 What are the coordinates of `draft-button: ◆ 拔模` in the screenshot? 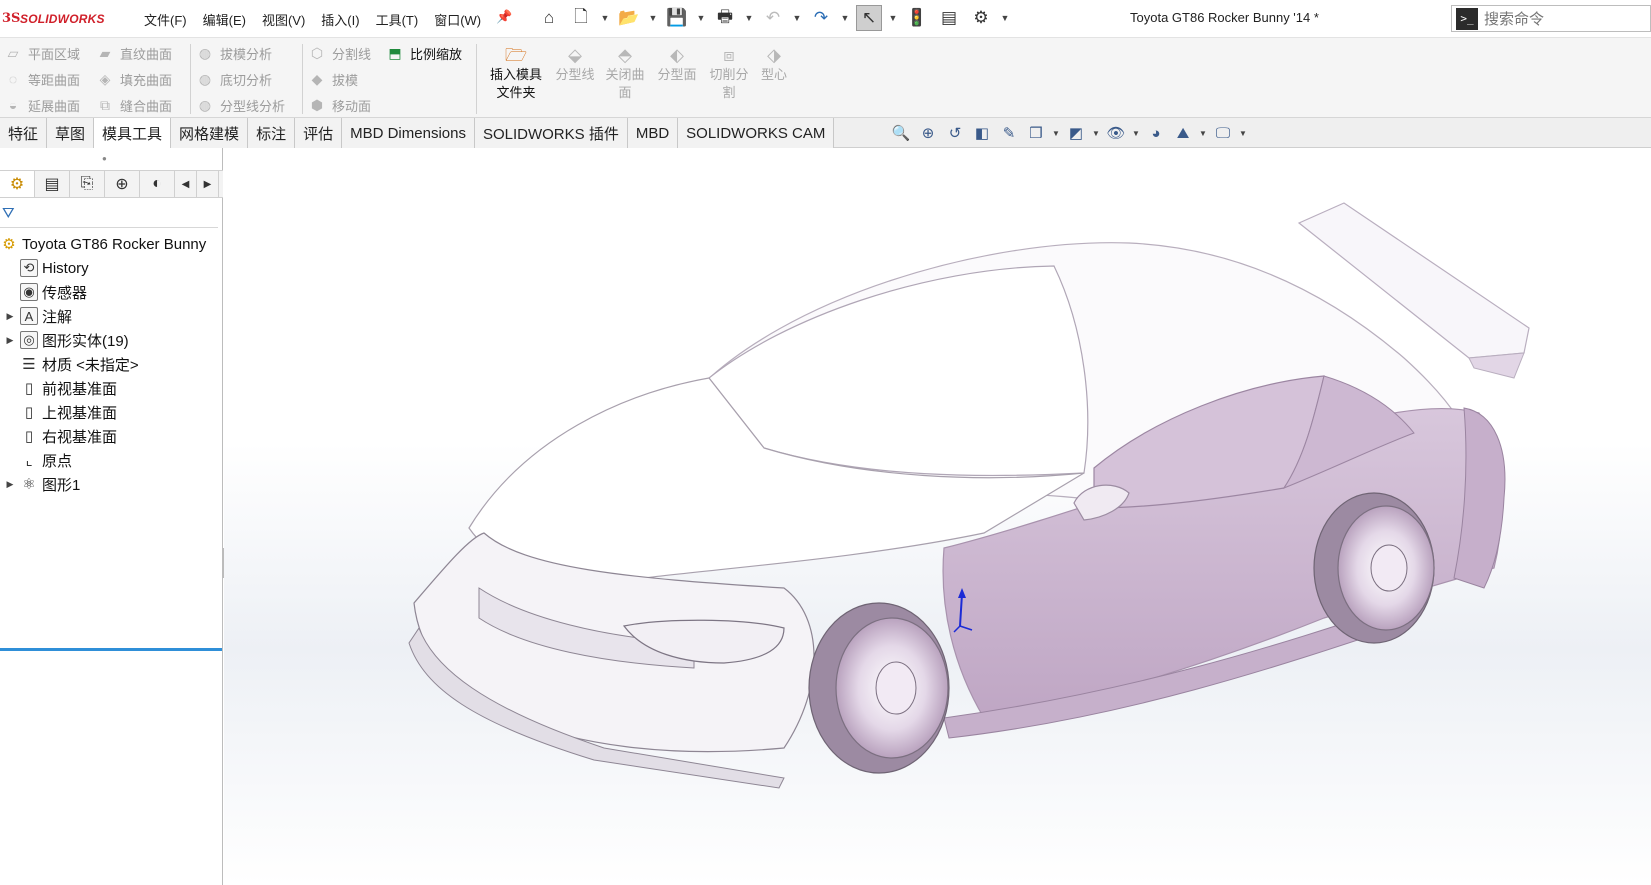 It's located at (339, 79).